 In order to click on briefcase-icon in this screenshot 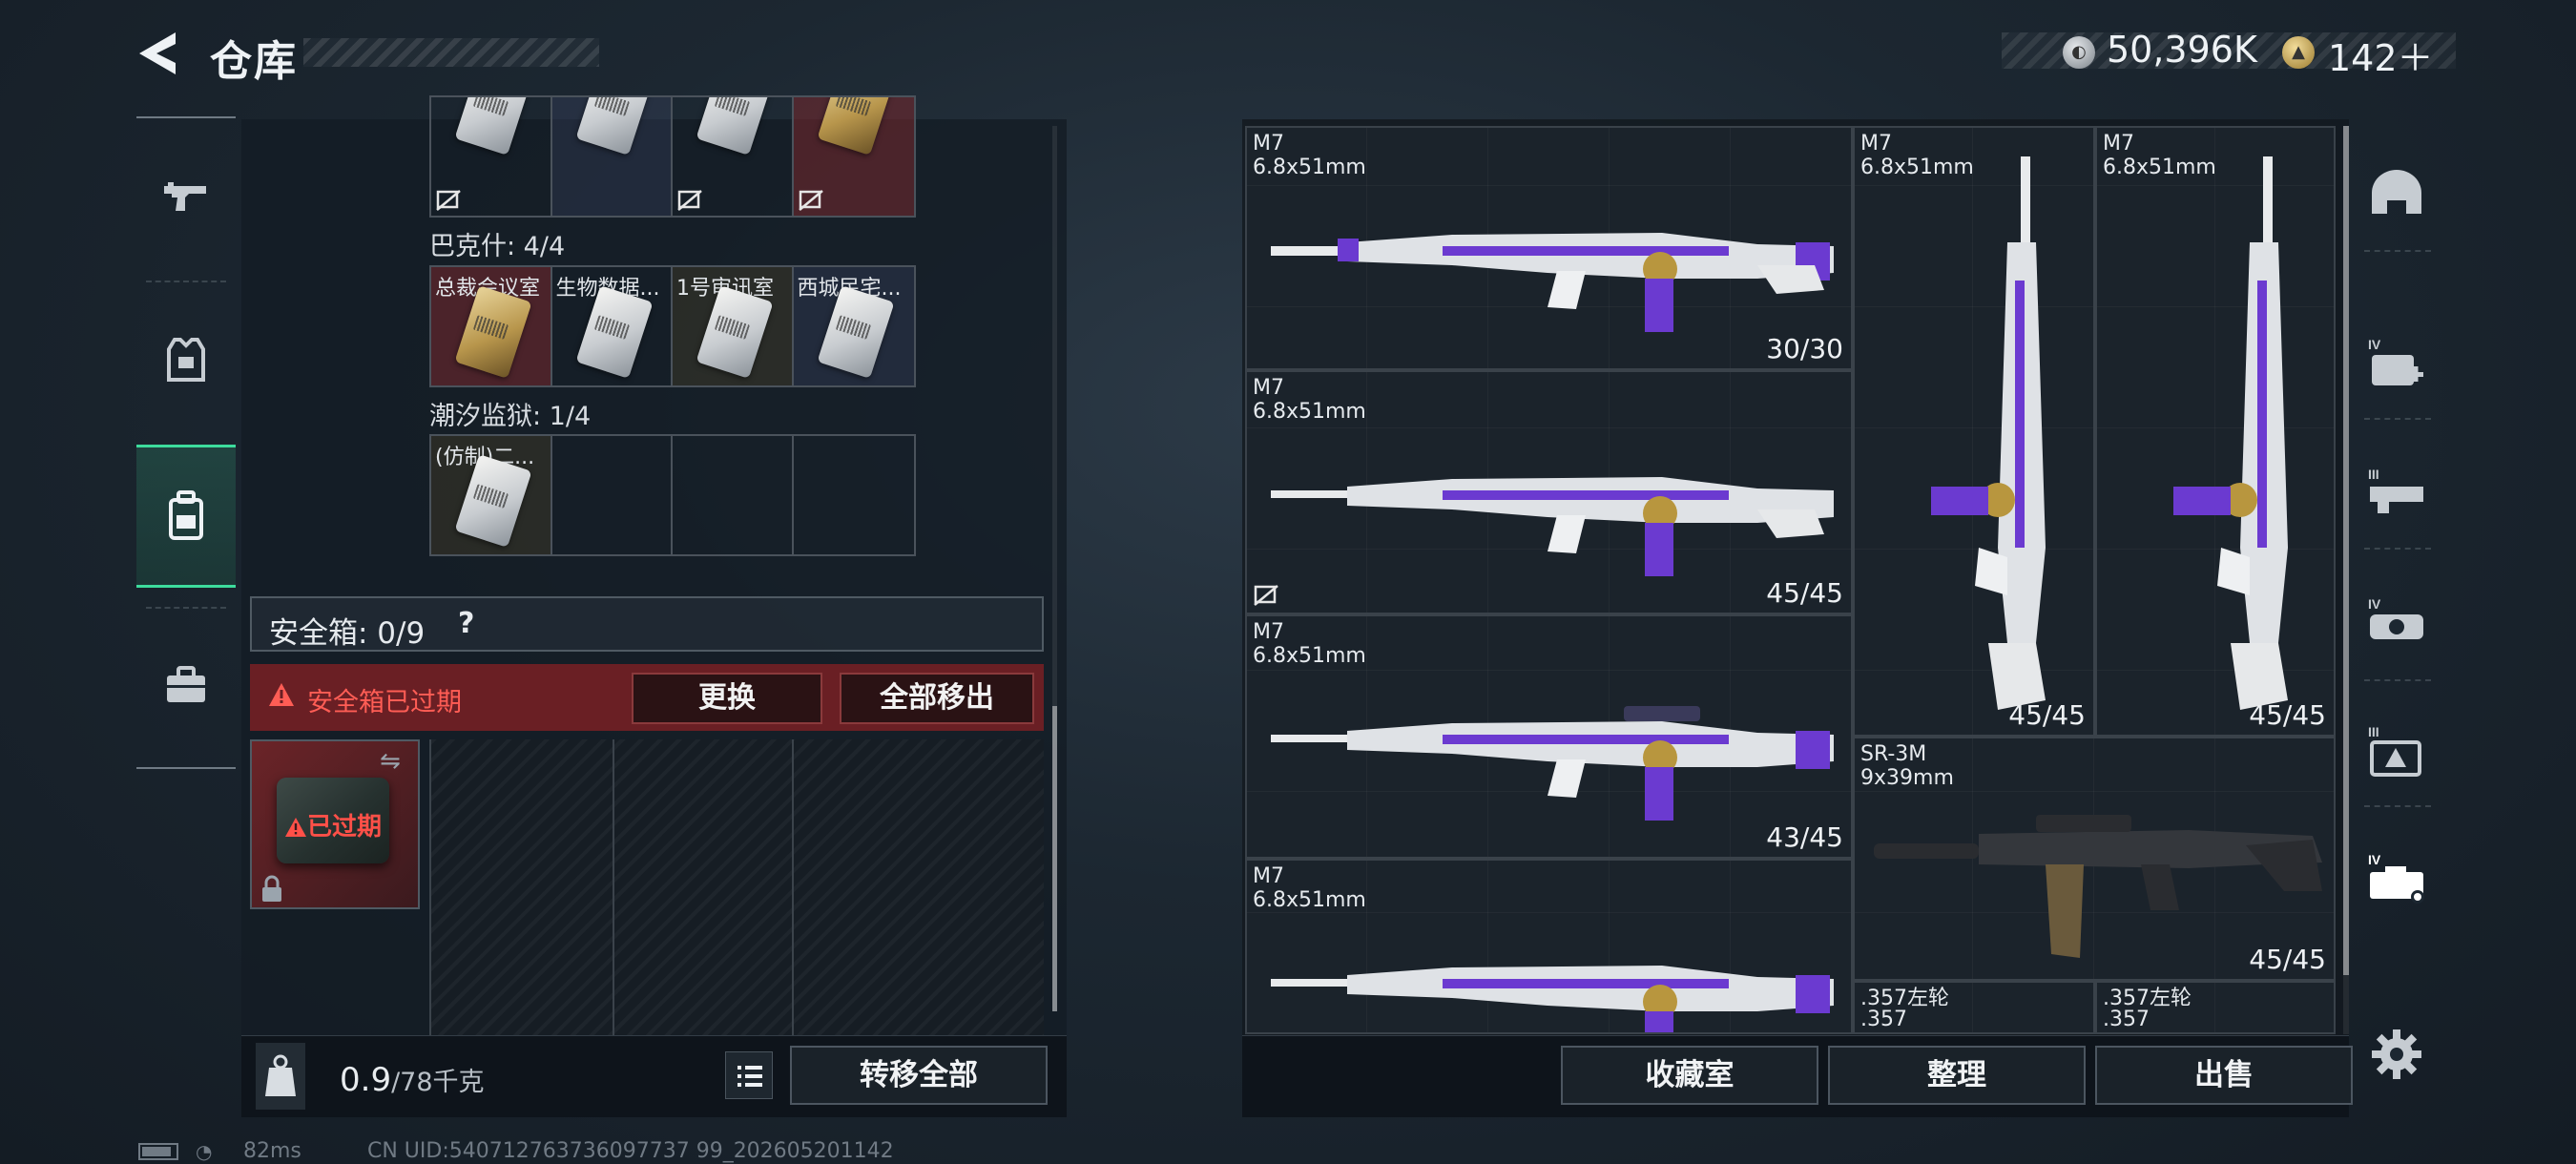, I will do `click(186, 684)`.